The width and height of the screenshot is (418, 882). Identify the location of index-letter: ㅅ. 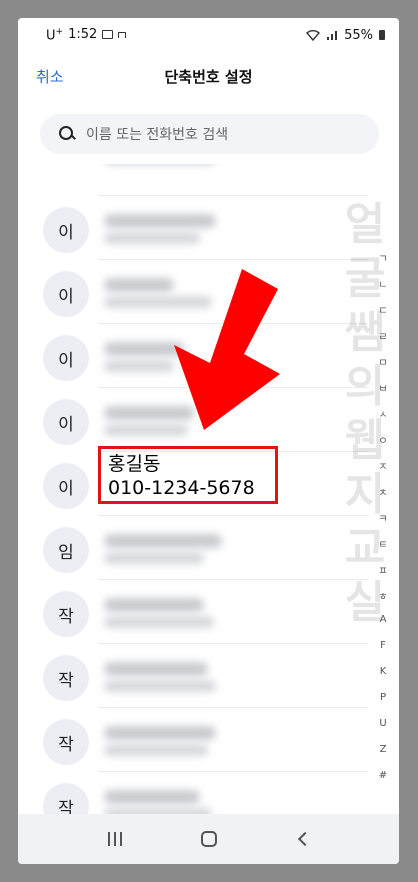
(383, 413).